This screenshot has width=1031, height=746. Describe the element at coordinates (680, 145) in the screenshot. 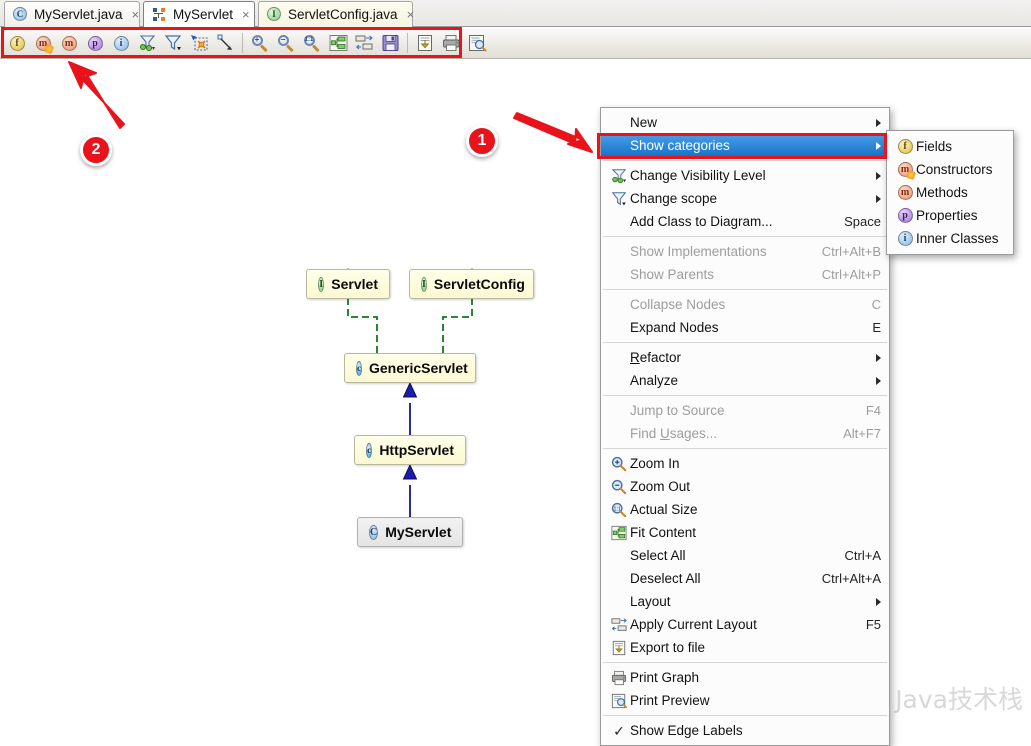

I see `menu-item-label: Show categories` at that location.